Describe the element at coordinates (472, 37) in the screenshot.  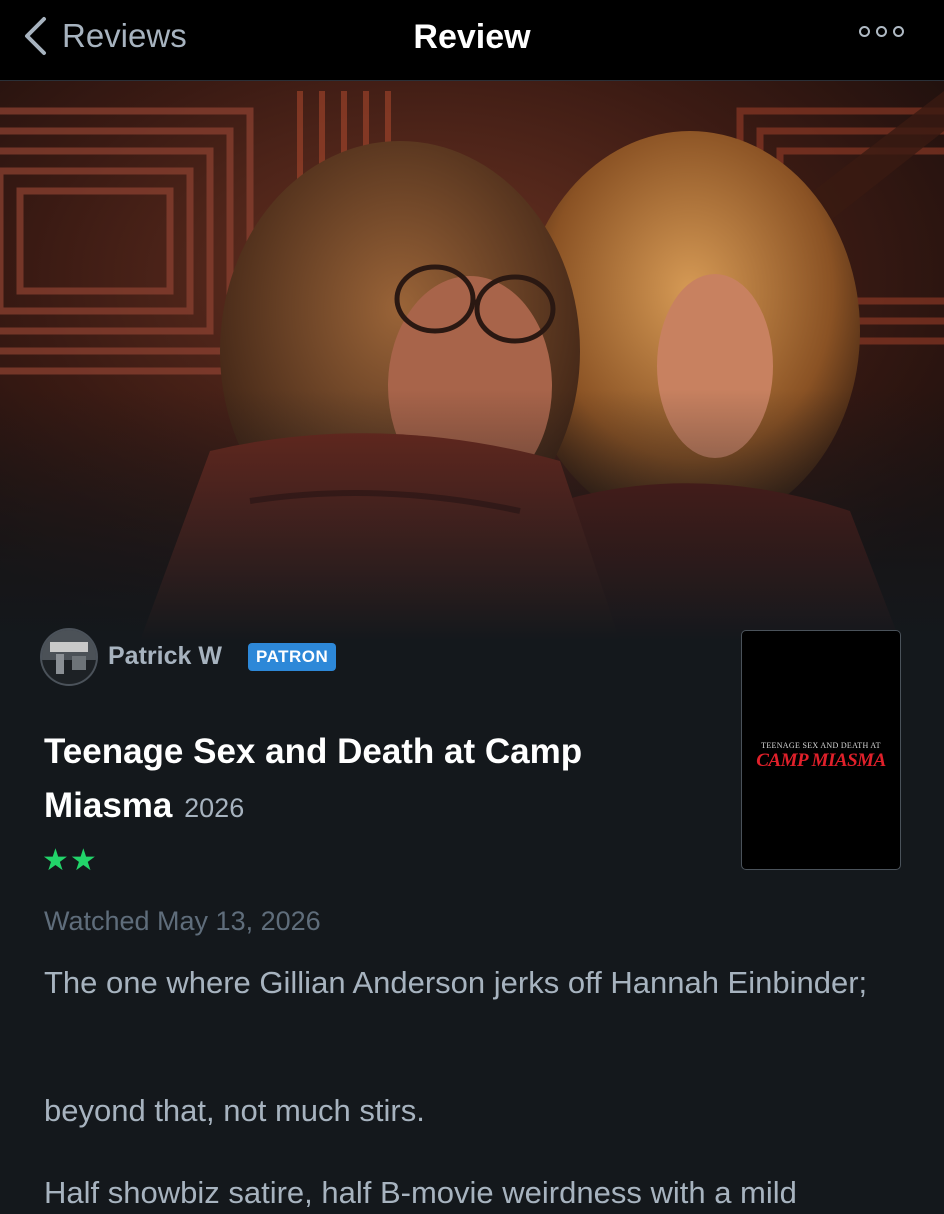
I see `page-title: Review` at that location.